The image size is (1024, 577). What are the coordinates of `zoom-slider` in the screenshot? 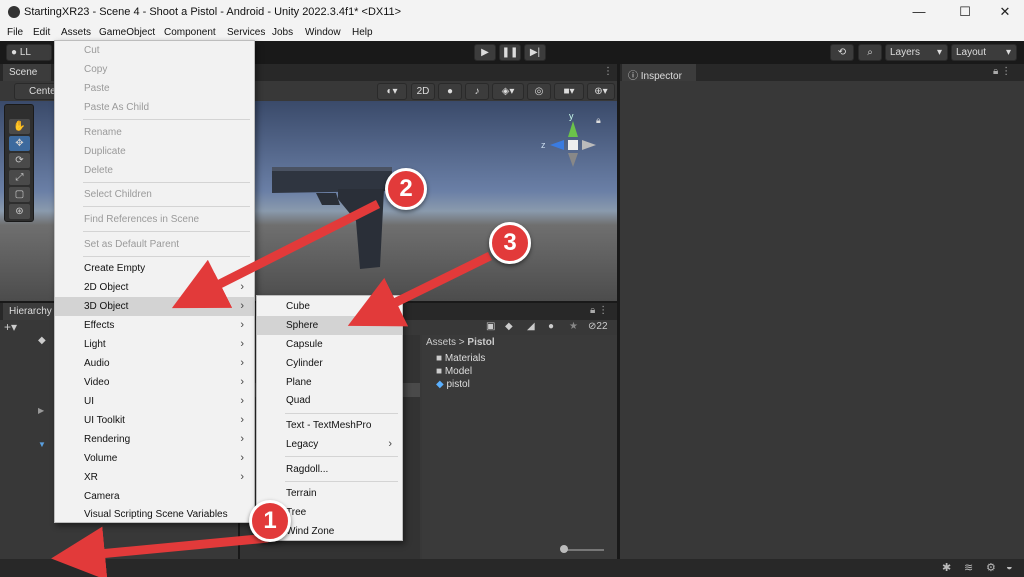 It's located at (583, 550).